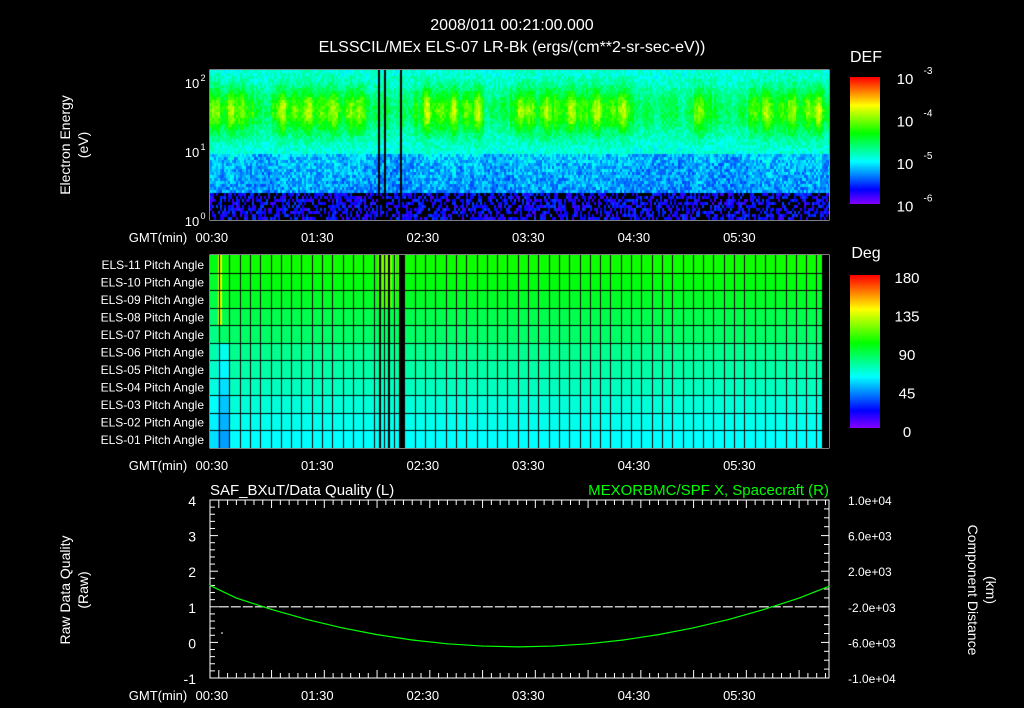 Image resolution: width=1024 pixels, height=708 pixels. I want to click on def-colorbar-tick-exponent: -3, so click(928, 71).